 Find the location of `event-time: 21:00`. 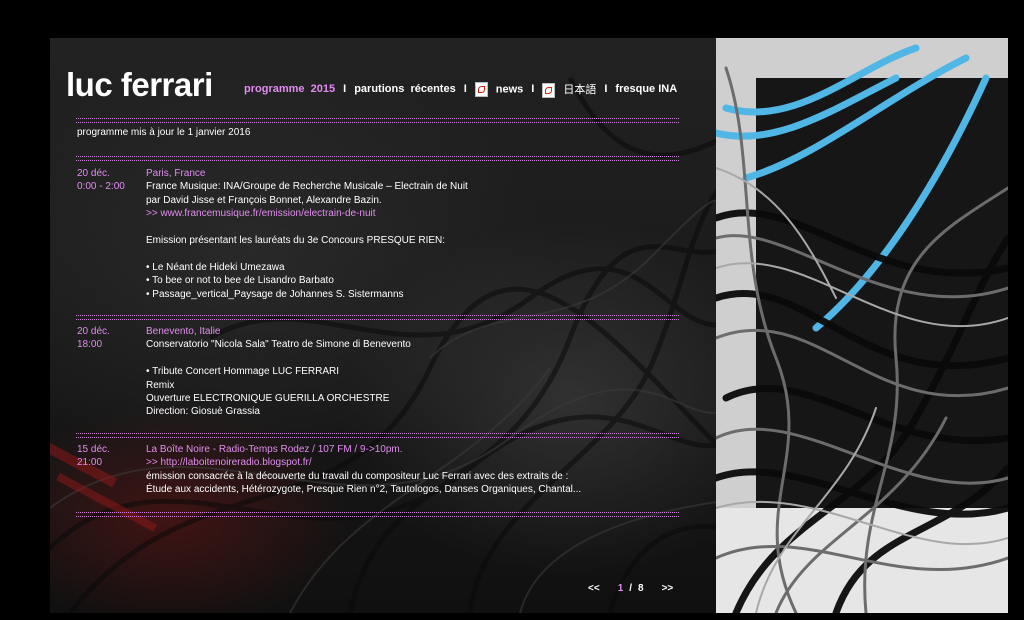

event-time: 21:00 is located at coordinates (90, 463).